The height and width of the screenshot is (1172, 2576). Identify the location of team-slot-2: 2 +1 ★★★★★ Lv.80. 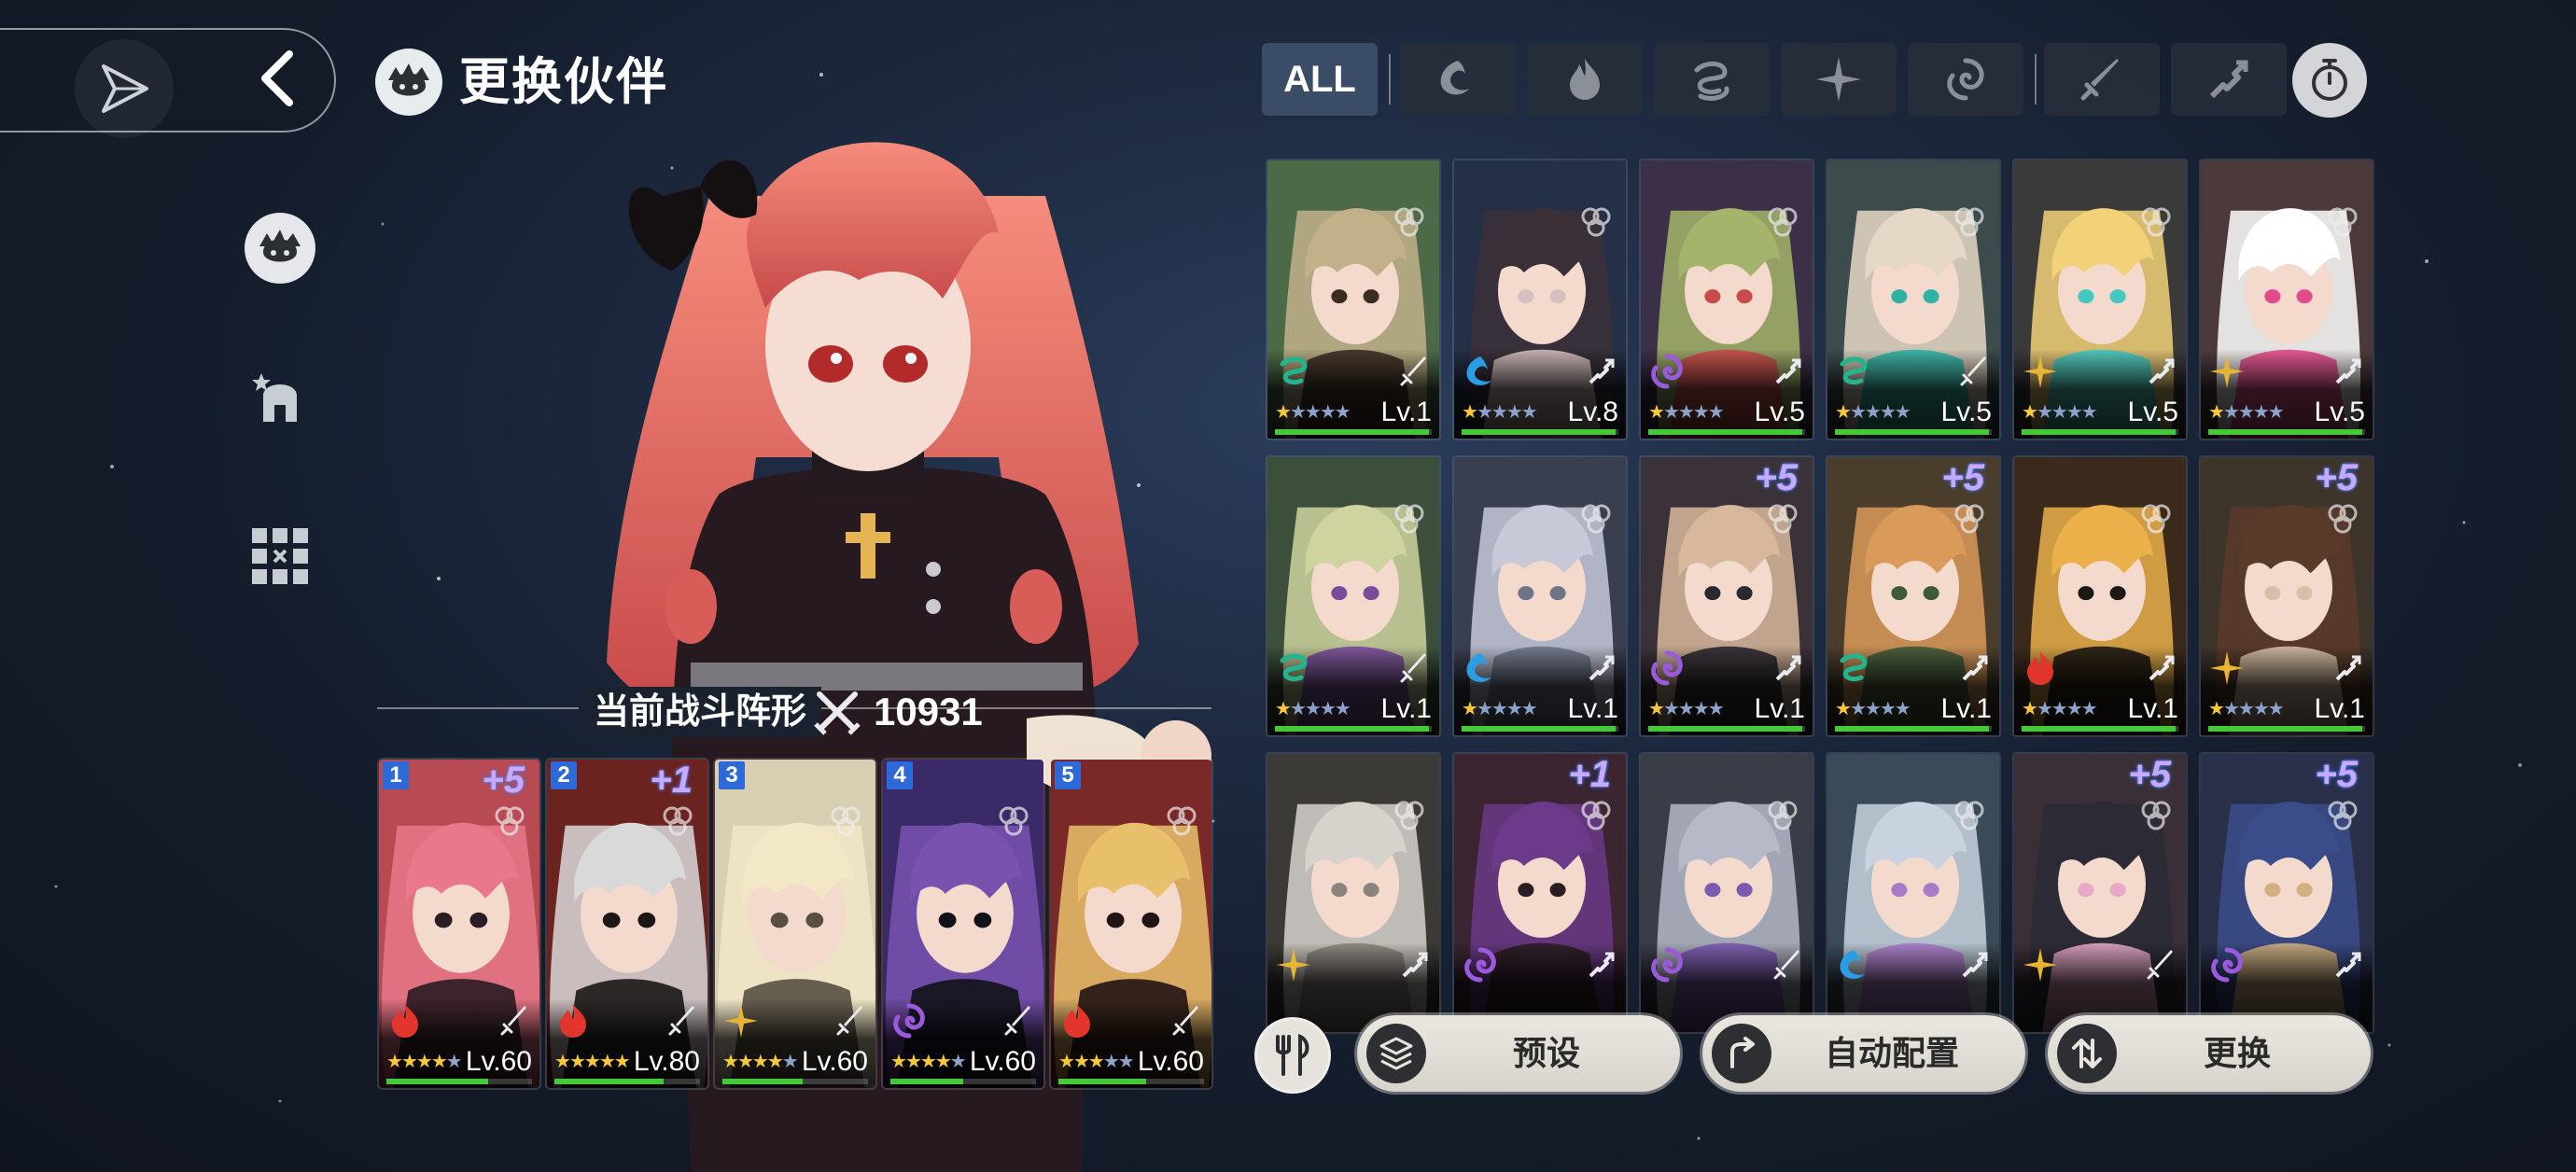
(627, 924).